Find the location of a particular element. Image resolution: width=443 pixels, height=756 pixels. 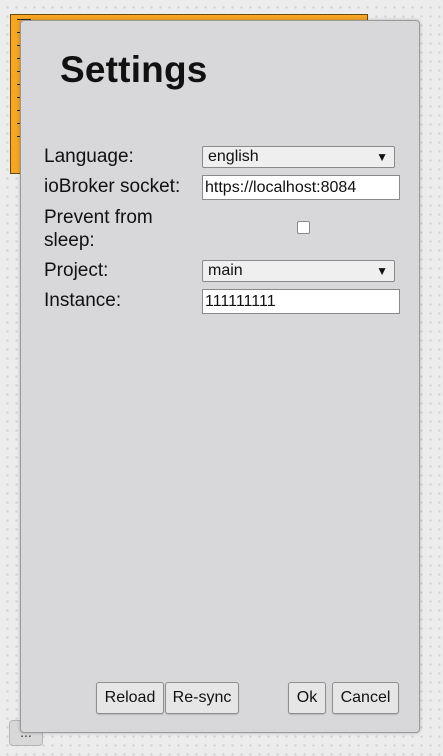

project-label: Project: is located at coordinates (76, 270).